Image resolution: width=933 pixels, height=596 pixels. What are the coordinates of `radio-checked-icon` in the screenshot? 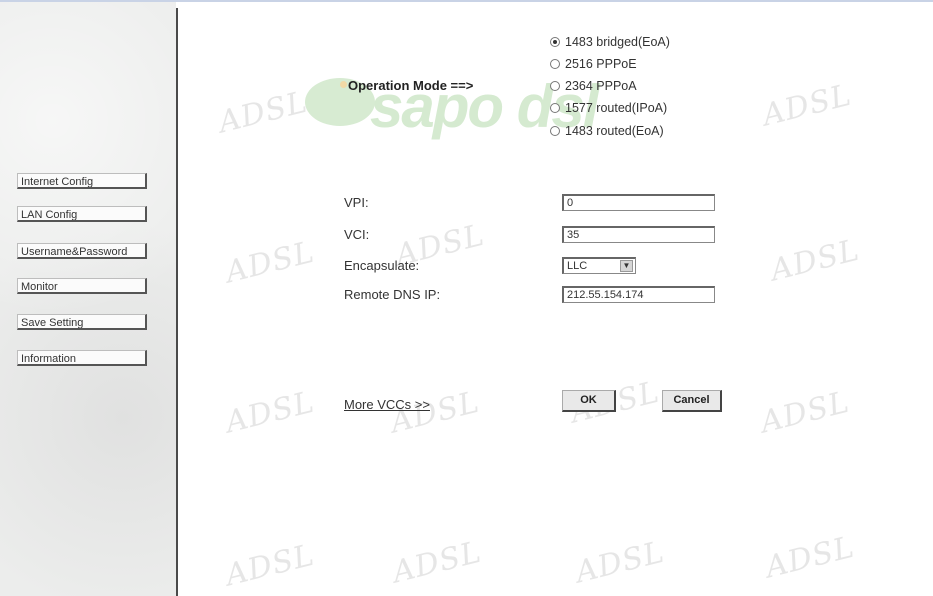 It's located at (555, 42).